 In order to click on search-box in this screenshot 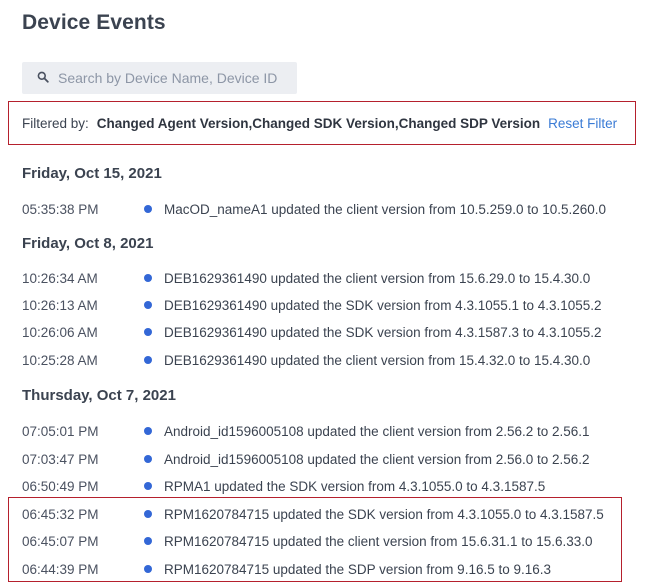, I will do `click(159, 78)`.